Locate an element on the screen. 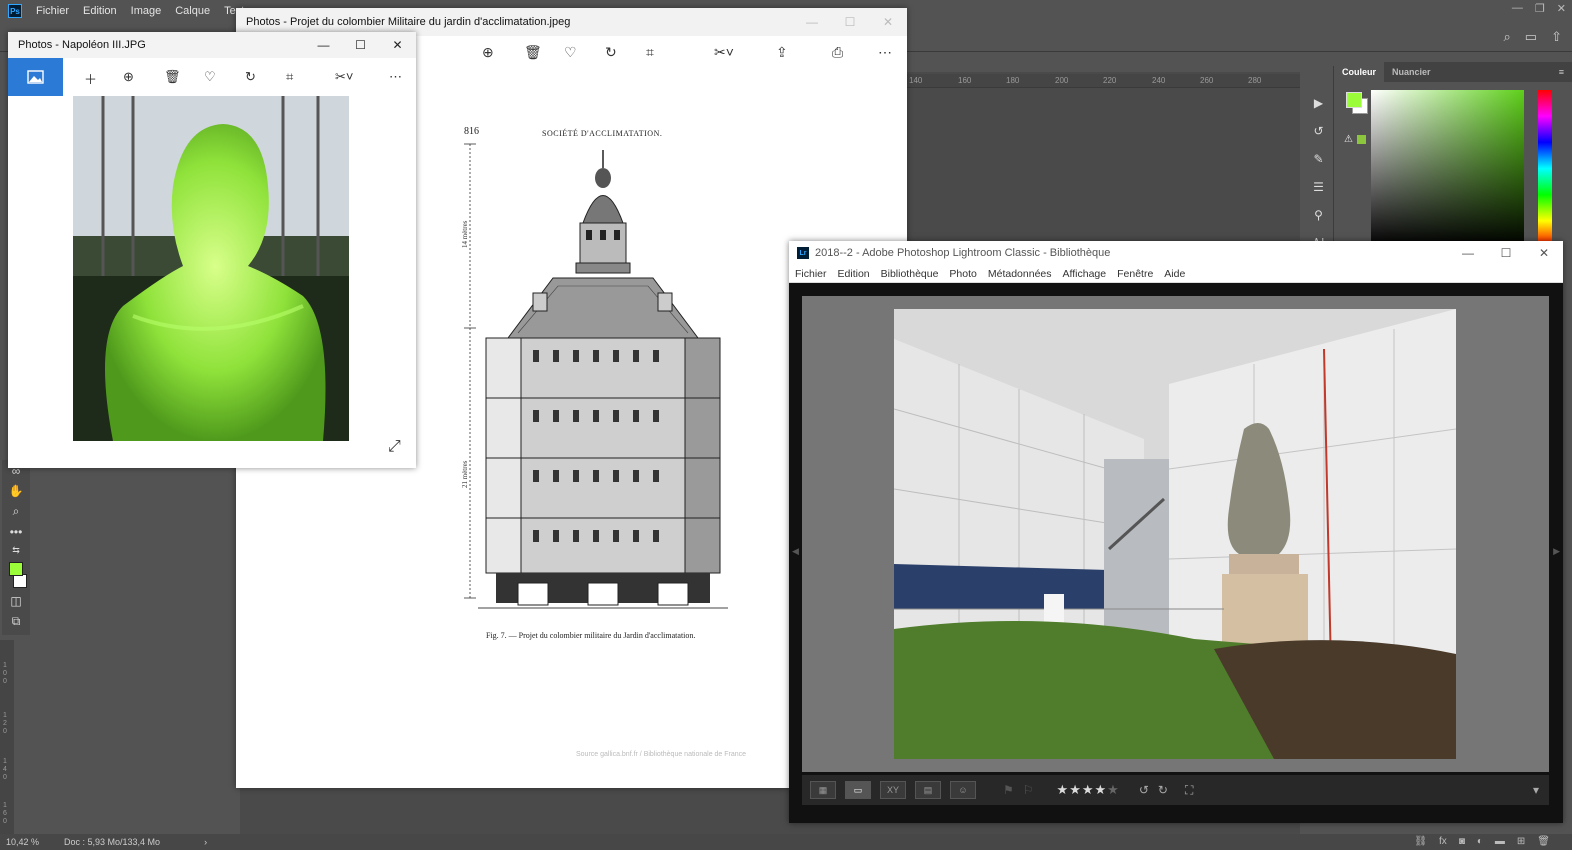  gallery-button is located at coordinates (35, 77).